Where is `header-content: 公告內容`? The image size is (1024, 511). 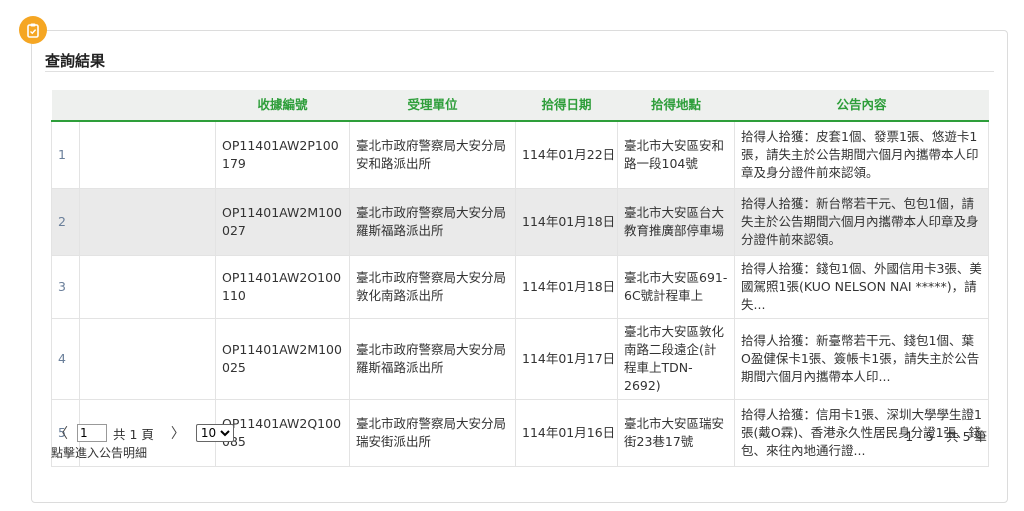 header-content: 公告內容 is located at coordinates (861, 106).